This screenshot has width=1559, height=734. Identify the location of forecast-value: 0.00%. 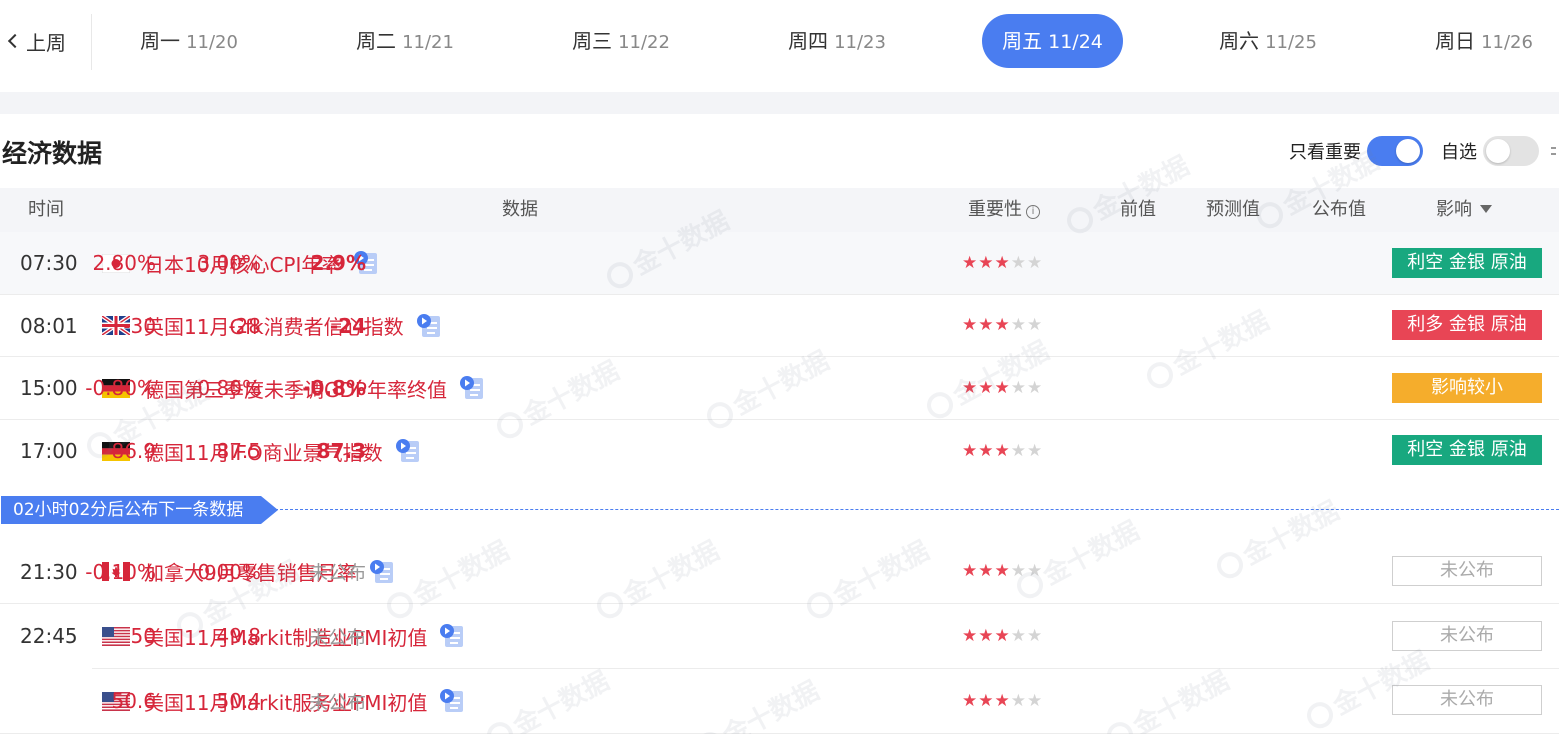
(229, 571).